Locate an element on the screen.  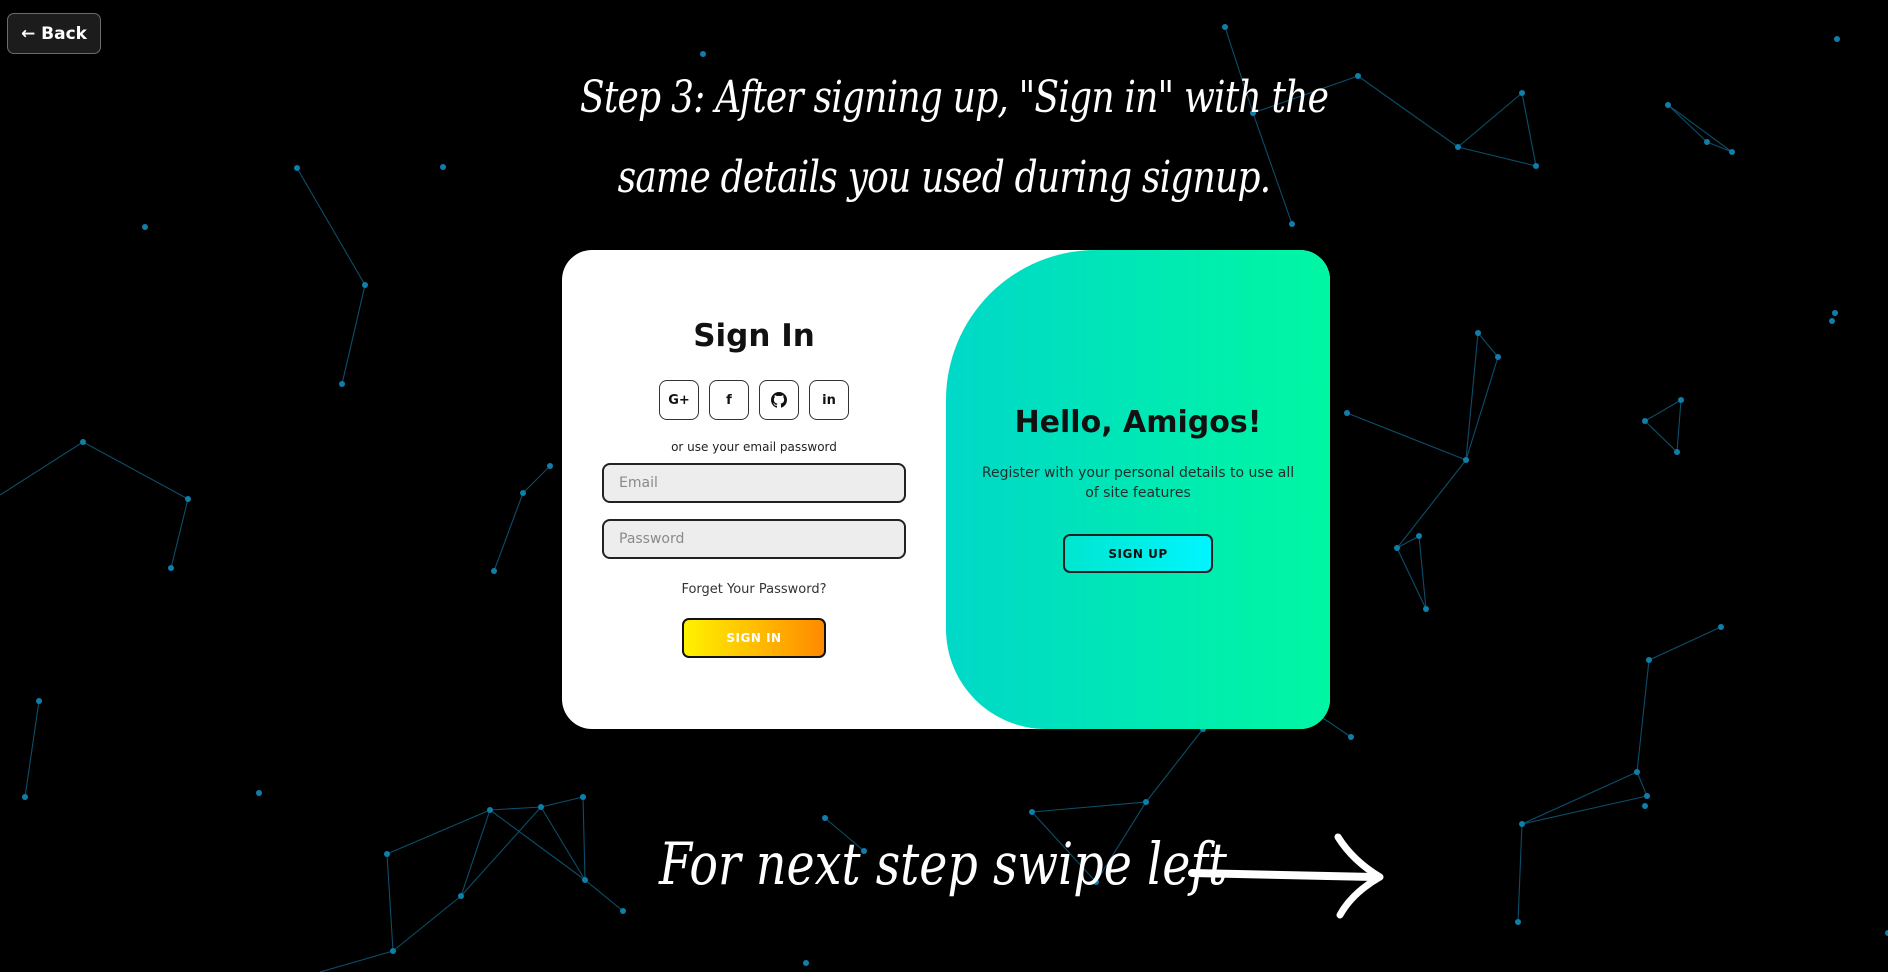
google-plus-icon: G+ is located at coordinates (679, 400).